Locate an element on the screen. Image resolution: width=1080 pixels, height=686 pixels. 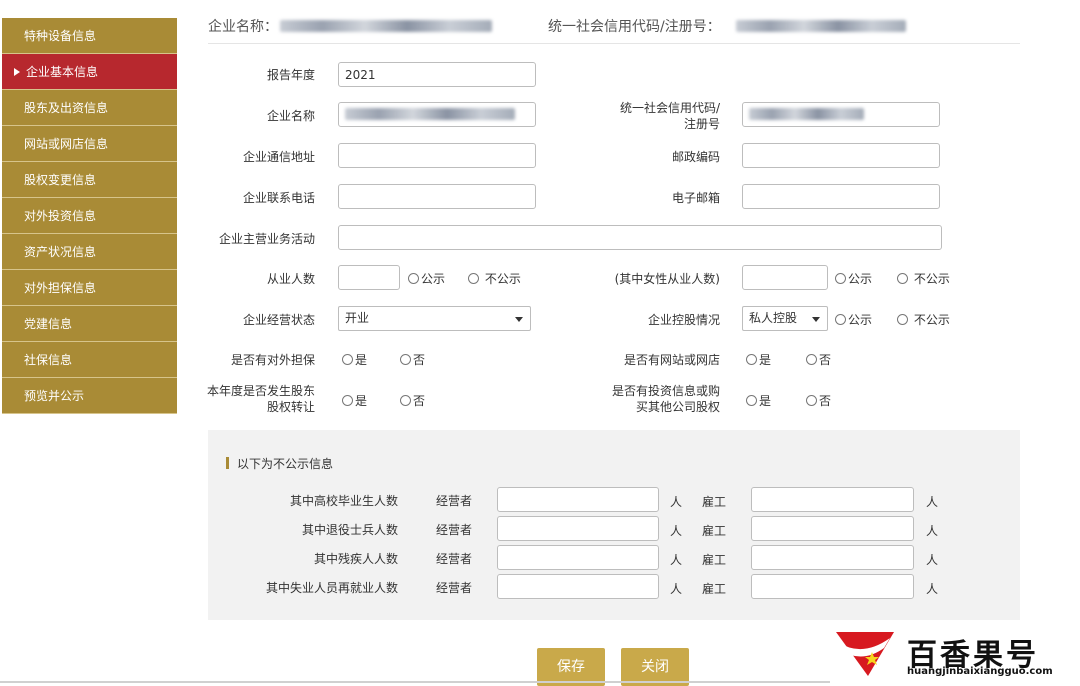
graduates-employee-input is located at coordinates (832, 499).